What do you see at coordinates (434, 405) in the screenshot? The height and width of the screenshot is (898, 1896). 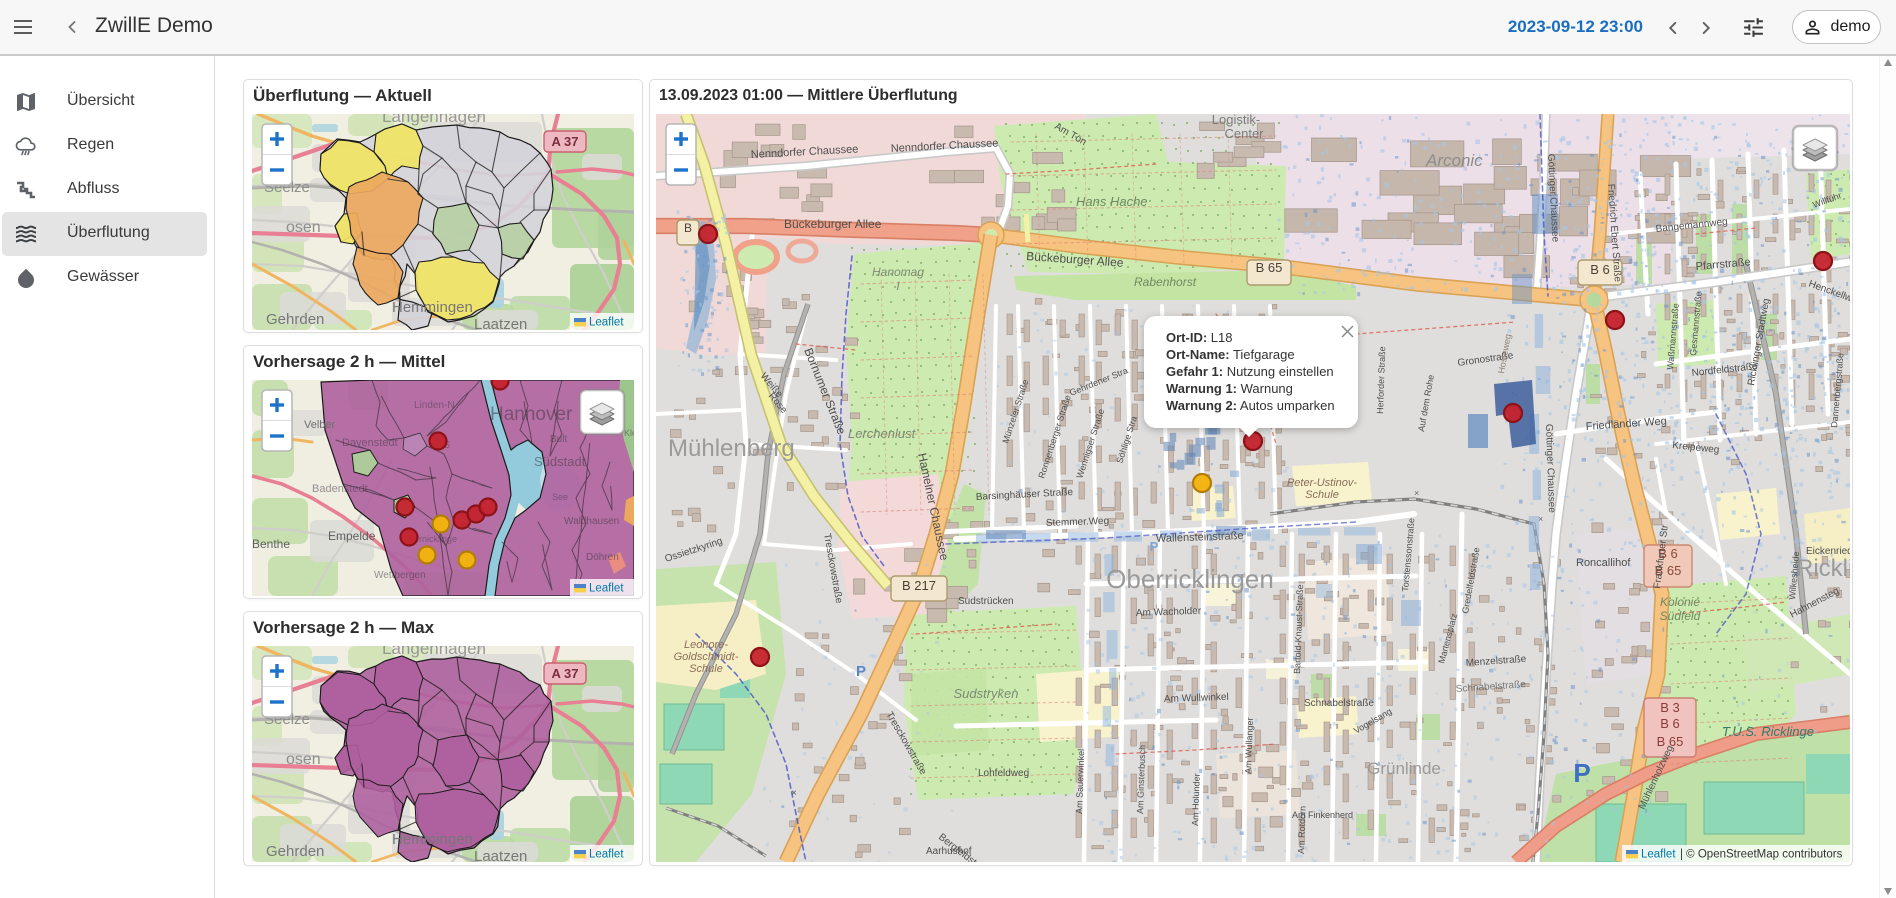 I see `svg-text: Linden-N` at bounding box center [434, 405].